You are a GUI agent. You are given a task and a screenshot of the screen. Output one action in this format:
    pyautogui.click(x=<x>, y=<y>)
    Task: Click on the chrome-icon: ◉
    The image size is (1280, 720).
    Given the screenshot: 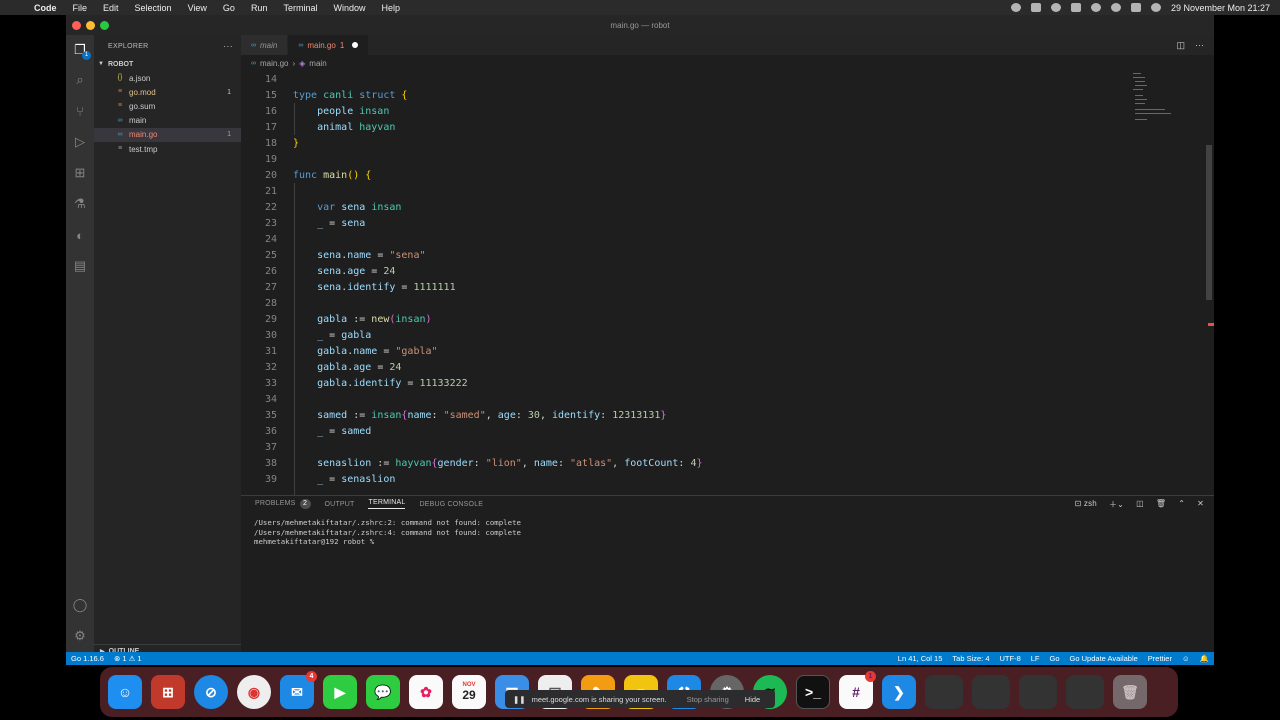 What is the action you would take?
    pyautogui.click(x=254, y=692)
    